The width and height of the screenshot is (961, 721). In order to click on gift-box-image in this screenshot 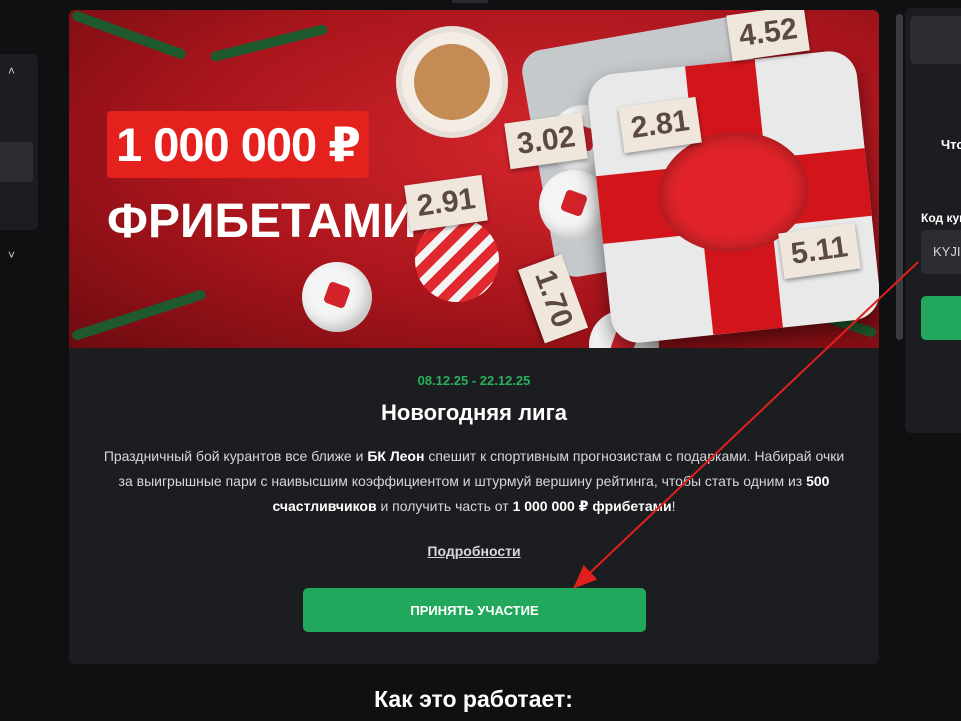, I will do `click(732, 197)`.